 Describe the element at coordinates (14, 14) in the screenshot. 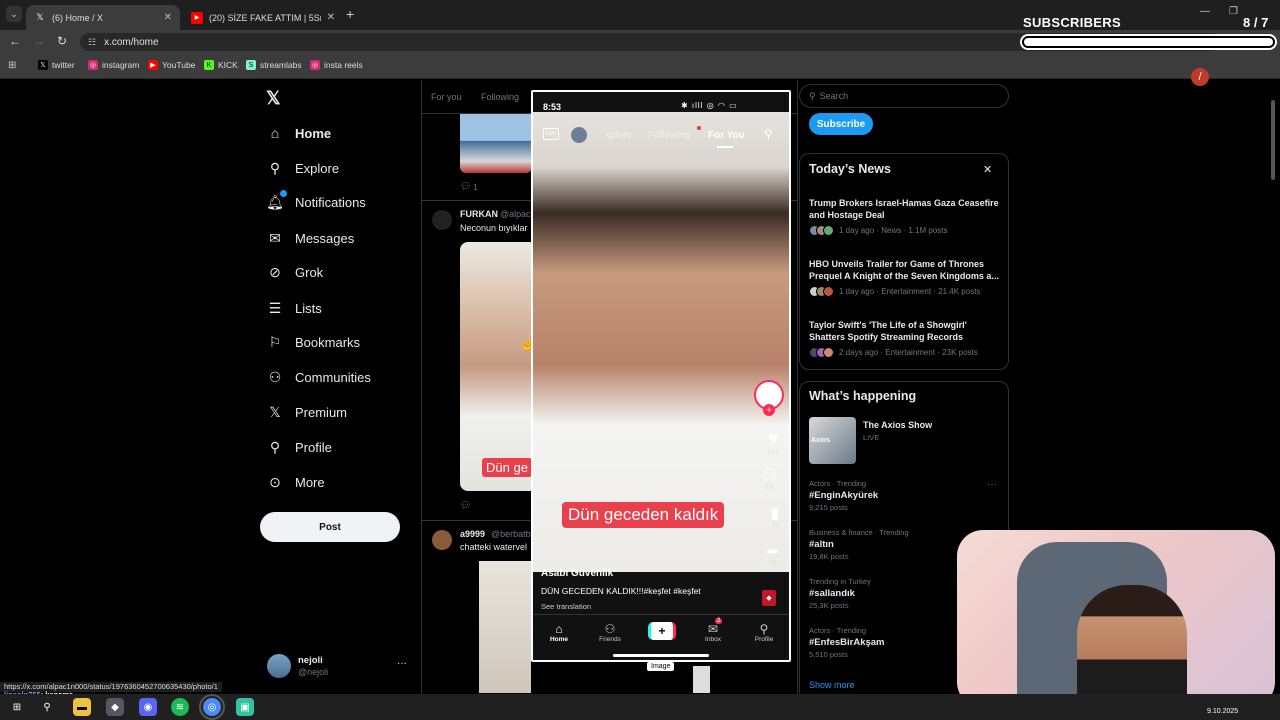

I see `tab-search-button: ⌄` at that location.